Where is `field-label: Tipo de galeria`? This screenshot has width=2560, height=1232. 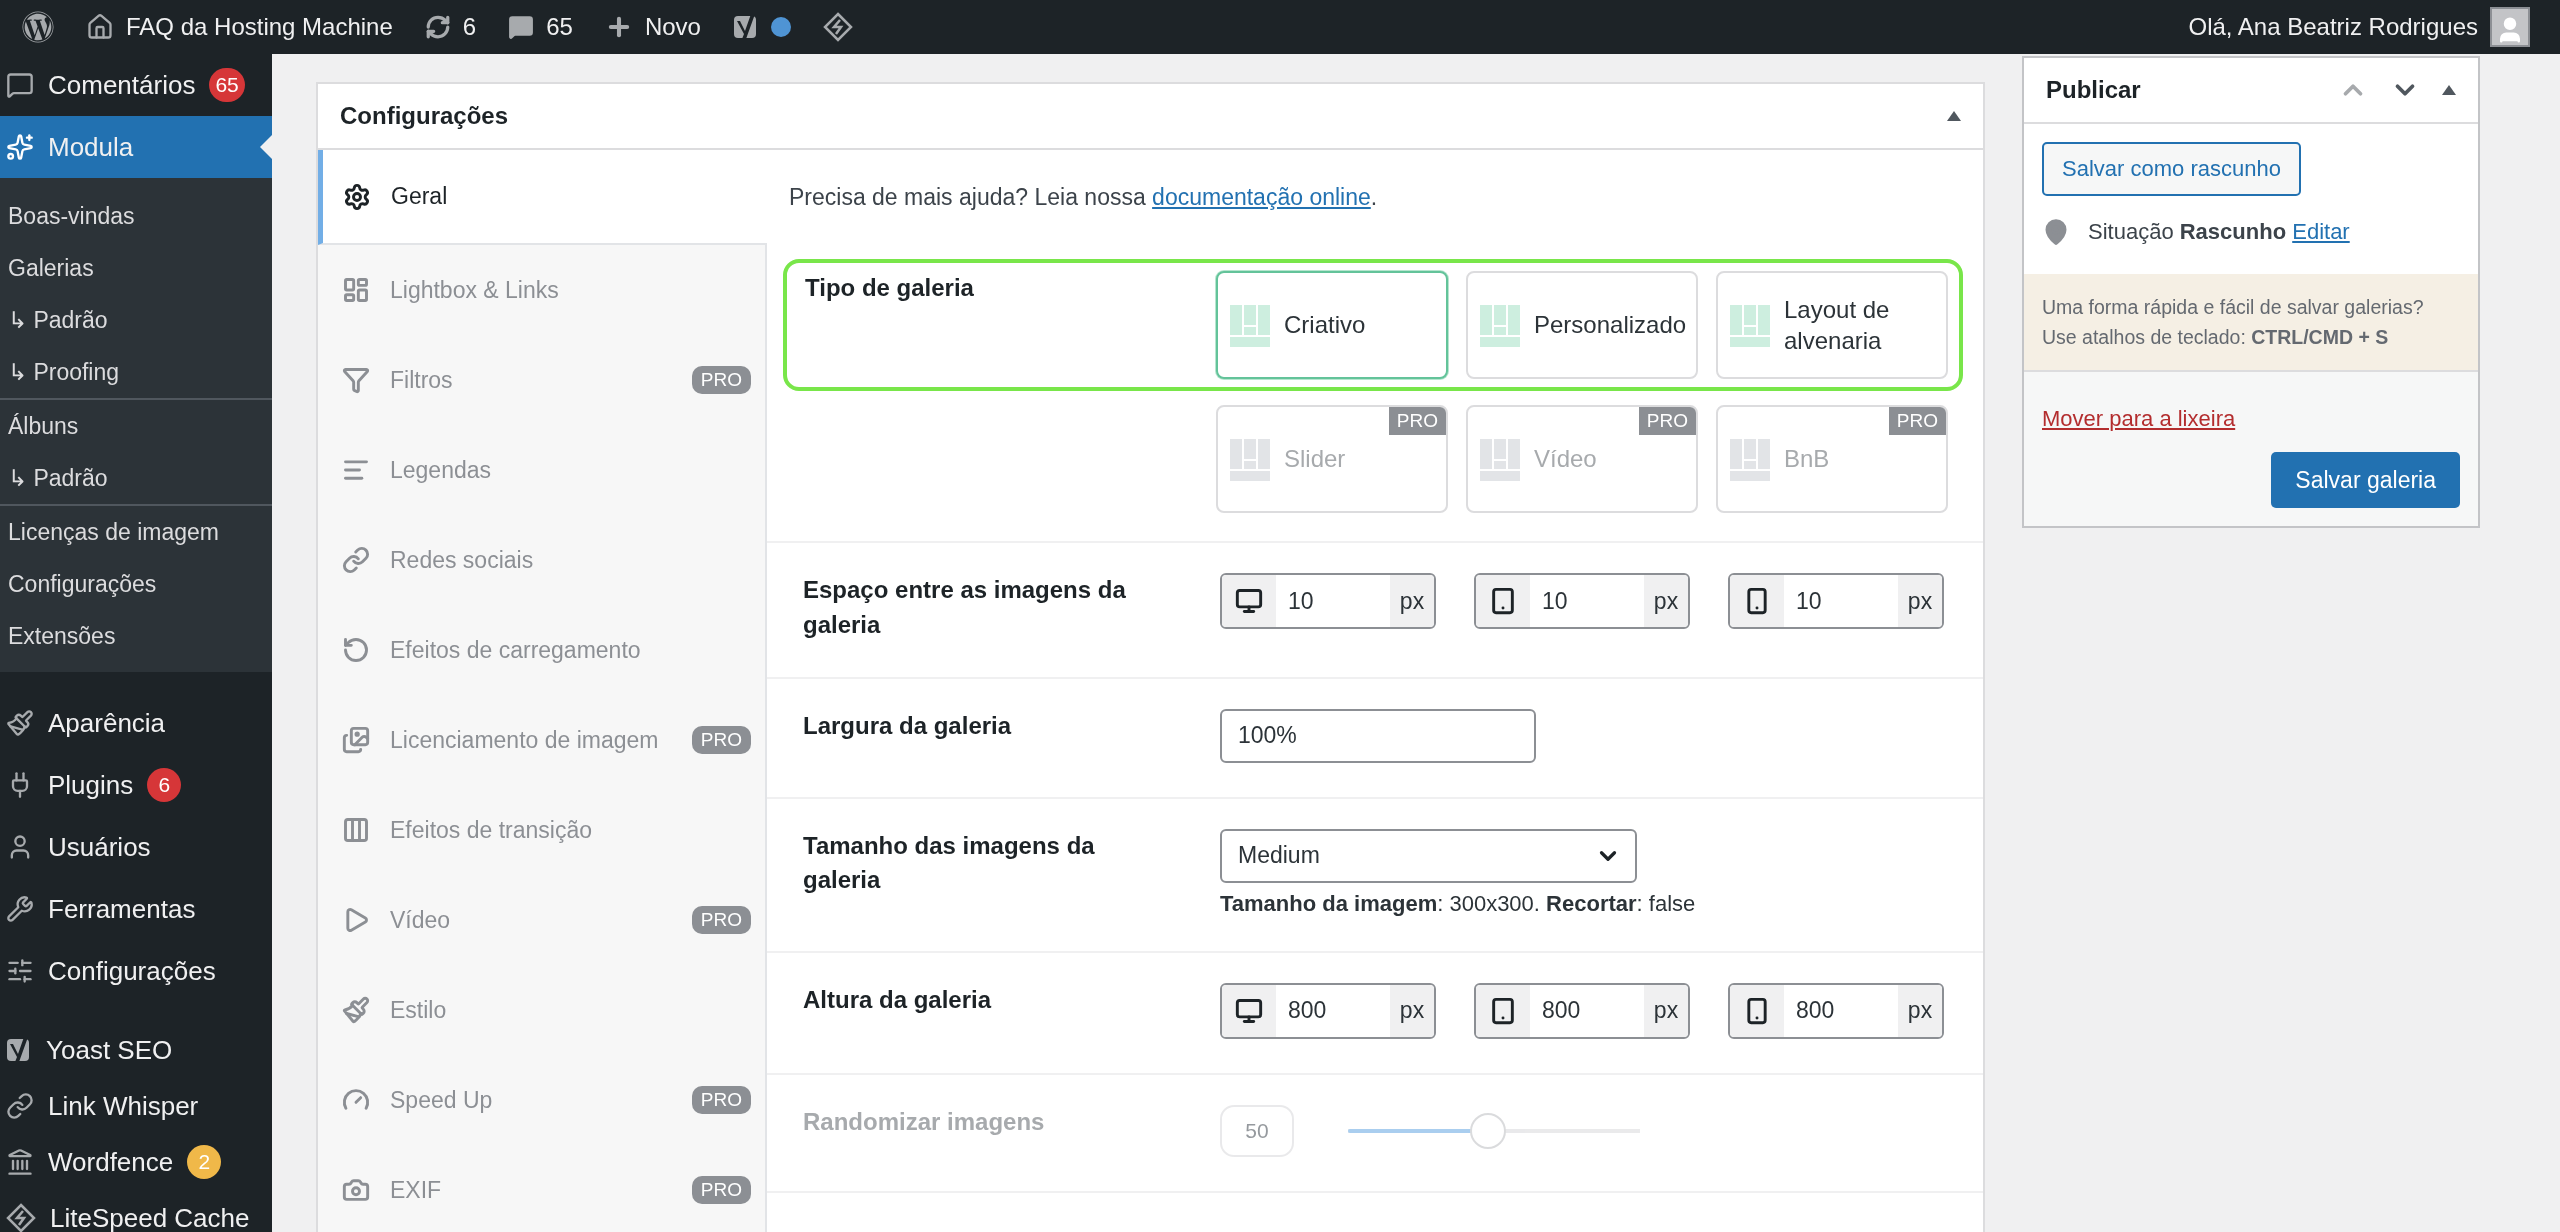
field-label: Tipo de galeria is located at coordinates (890, 288).